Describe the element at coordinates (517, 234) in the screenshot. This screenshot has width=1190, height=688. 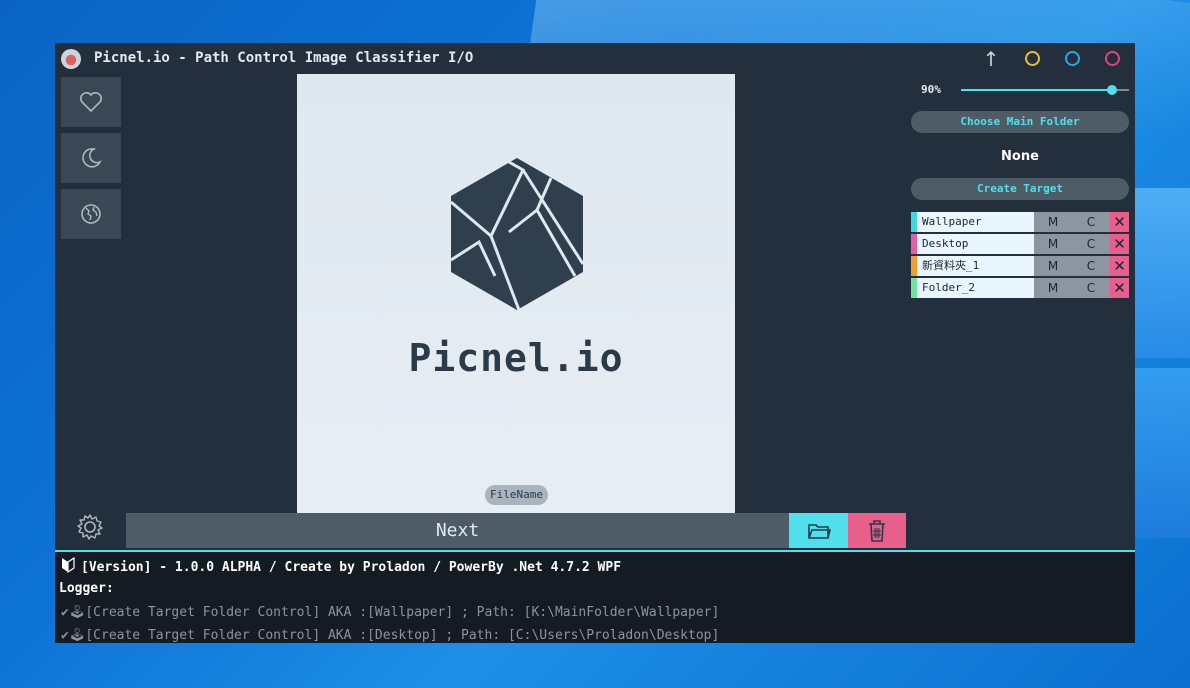
I see `picnel-logo-icon` at that location.